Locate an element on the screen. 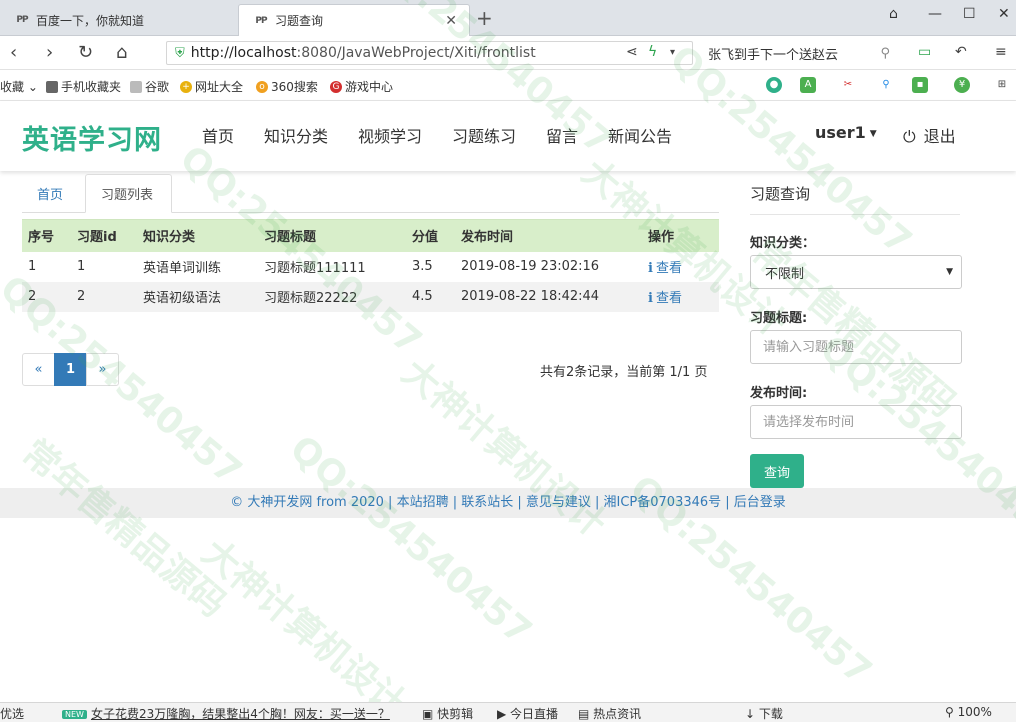 The image size is (1016, 727). nav-home: 首页 is located at coordinates (218, 135).